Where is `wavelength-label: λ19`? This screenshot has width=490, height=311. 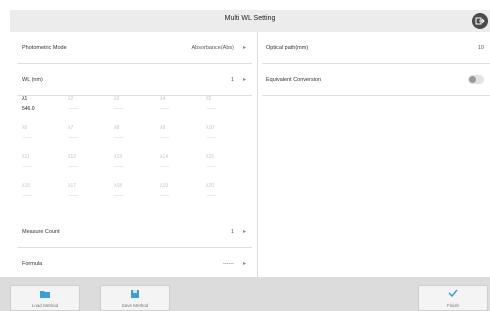 wavelength-label: λ19 is located at coordinates (164, 186).